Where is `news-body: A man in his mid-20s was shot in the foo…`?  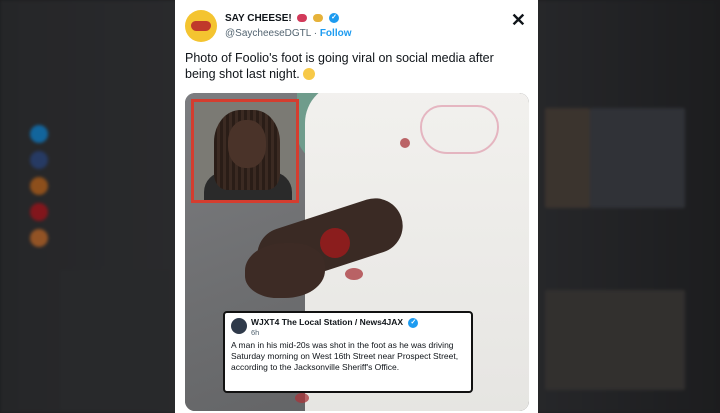 news-body: A man in his mid-20s was shot in the foo… is located at coordinates (345, 356).